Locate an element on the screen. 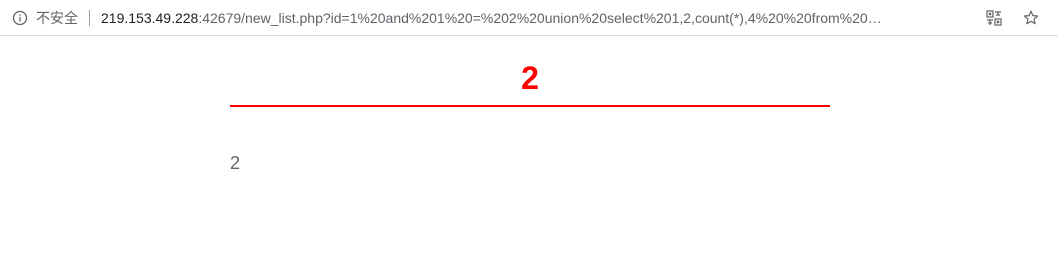 This screenshot has width=1058, height=260. security-indicator: 不安全 is located at coordinates (45, 18).